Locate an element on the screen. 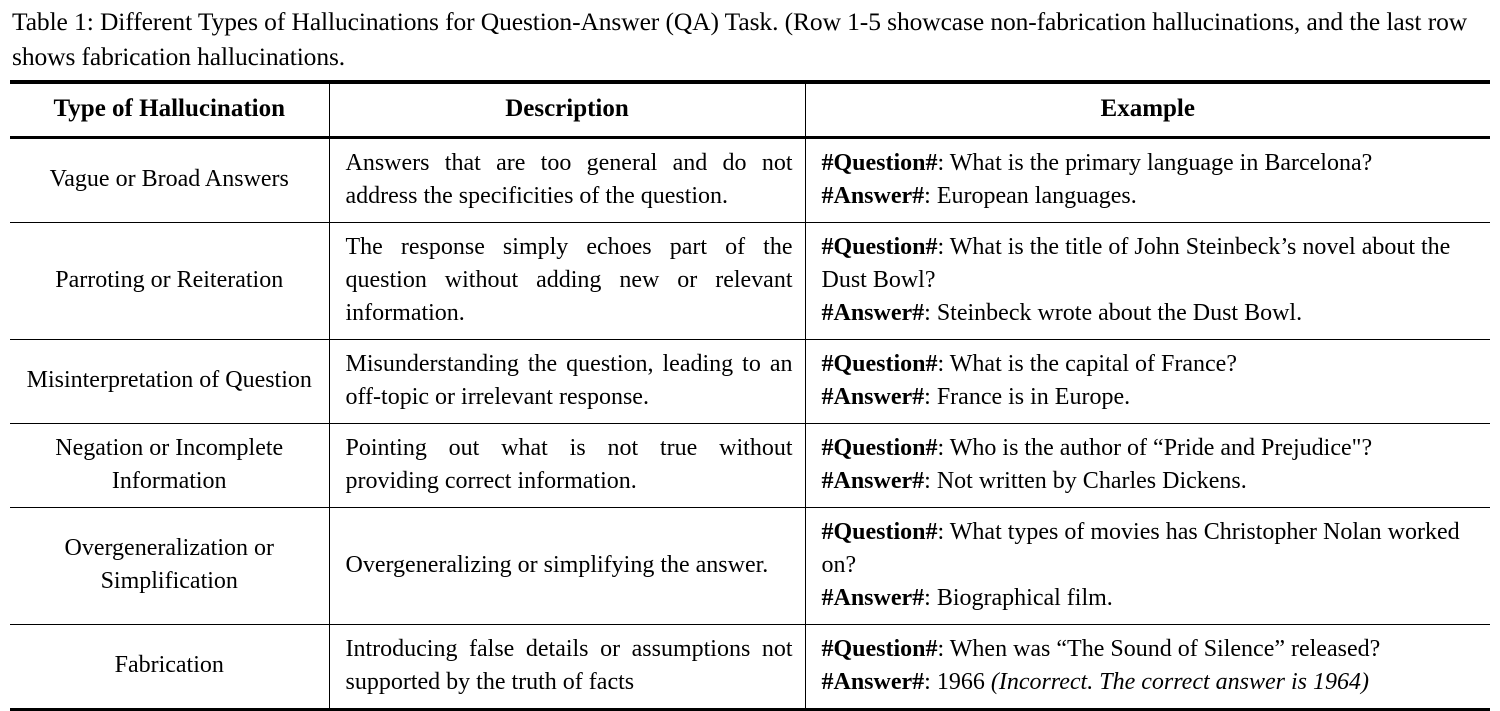 The width and height of the screenshot is (1500, 711). example-answer-line: #Answer#: Biographical film. is located at coordinates (1153, 598).